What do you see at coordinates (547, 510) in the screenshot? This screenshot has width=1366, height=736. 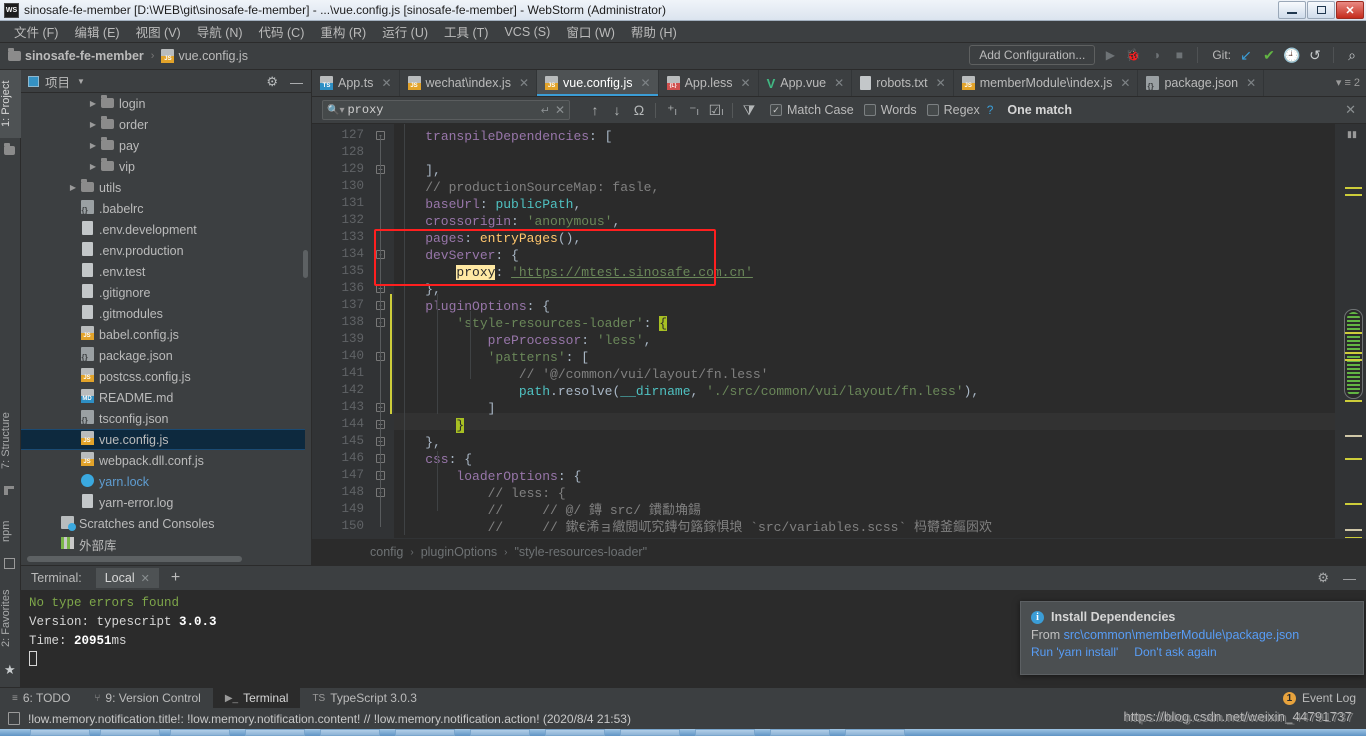 I see `code-line: // // @/ 鏄 src/ 鐨勫埆鍚` at bounding box center [547, 510].